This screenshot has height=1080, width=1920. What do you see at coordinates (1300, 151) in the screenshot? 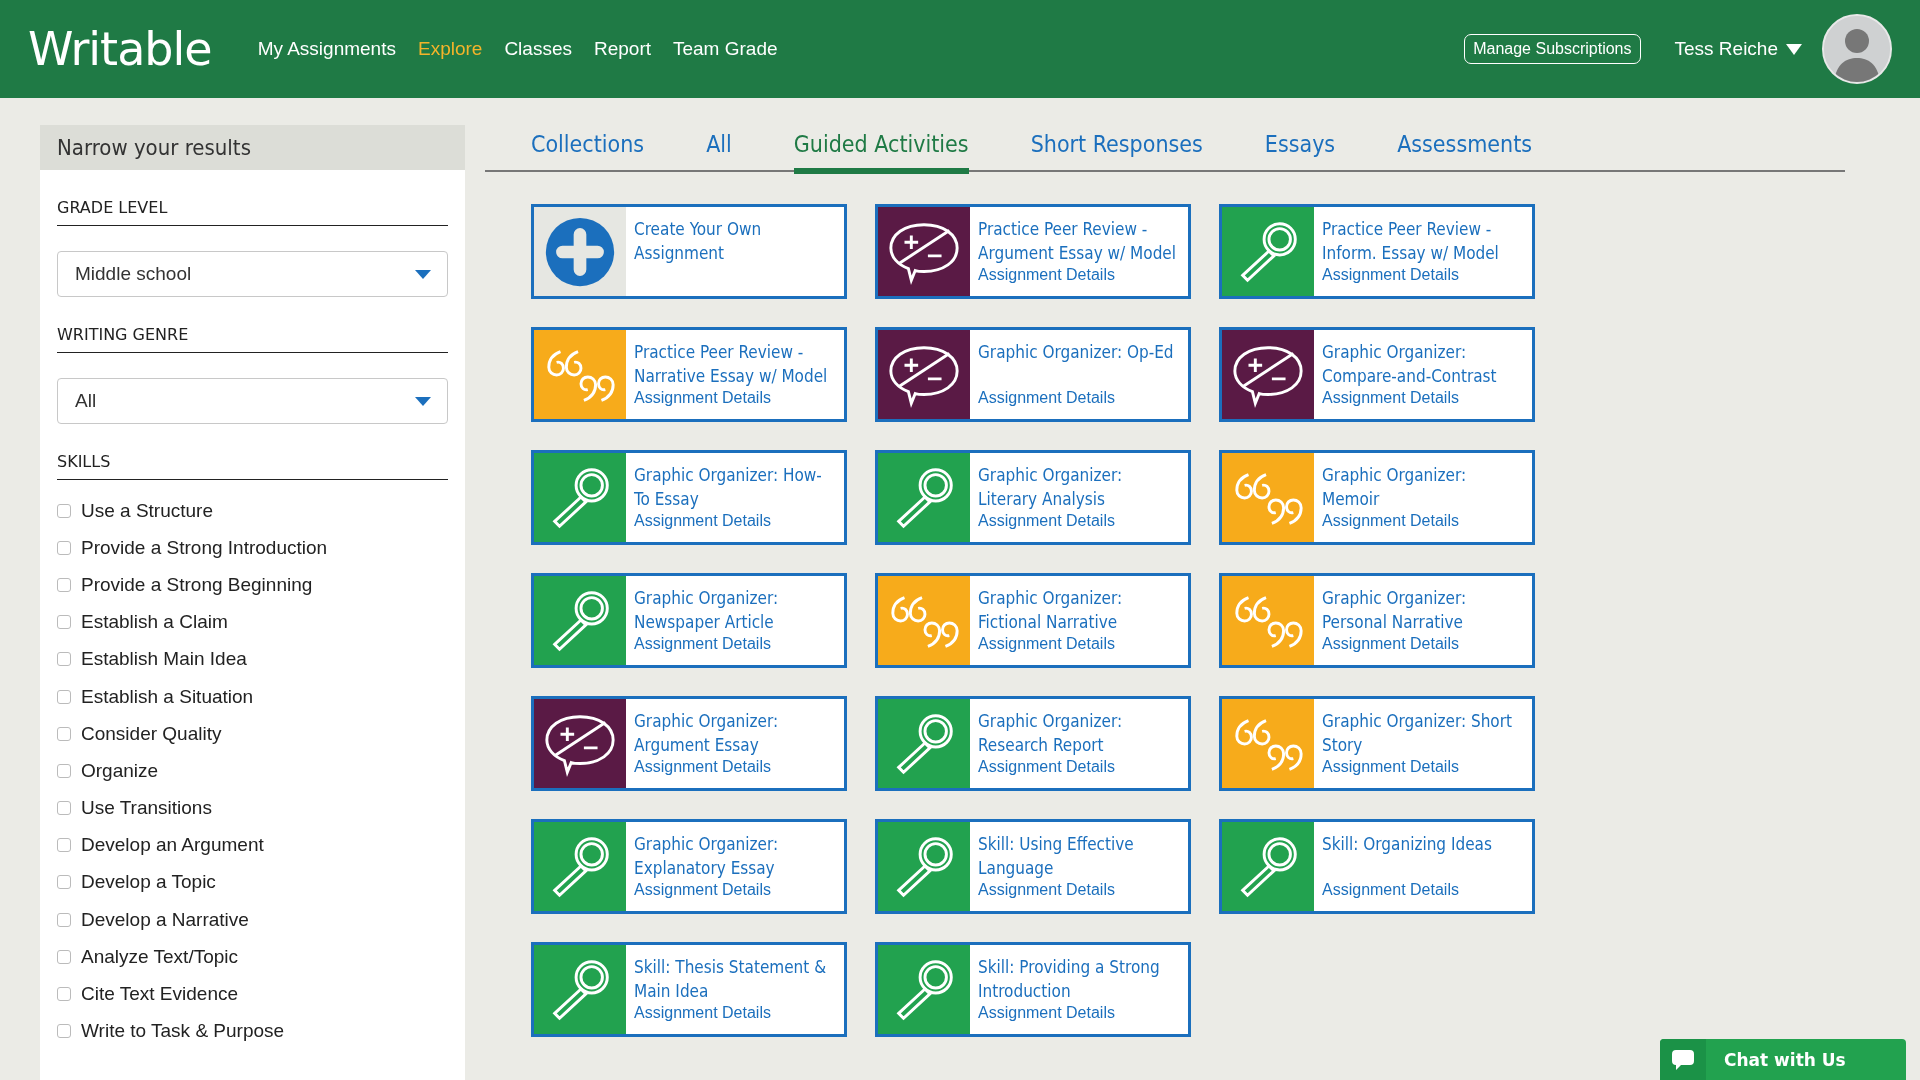
I see `tab: Essays` at bounding box center [1300, 151].